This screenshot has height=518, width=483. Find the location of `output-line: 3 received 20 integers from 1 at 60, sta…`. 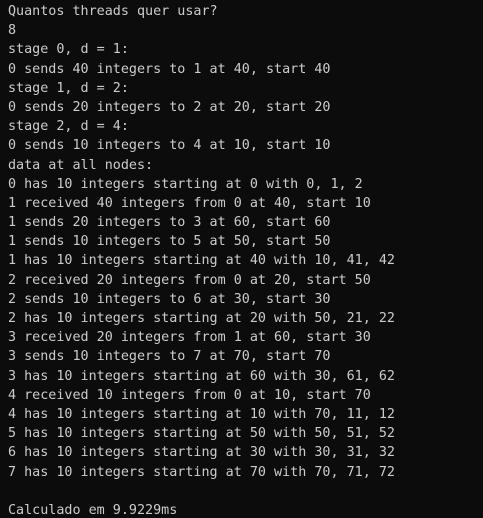

output-line: 3 received 20 integers from 1 at 60, sta… is located at coordinates (189, 338).